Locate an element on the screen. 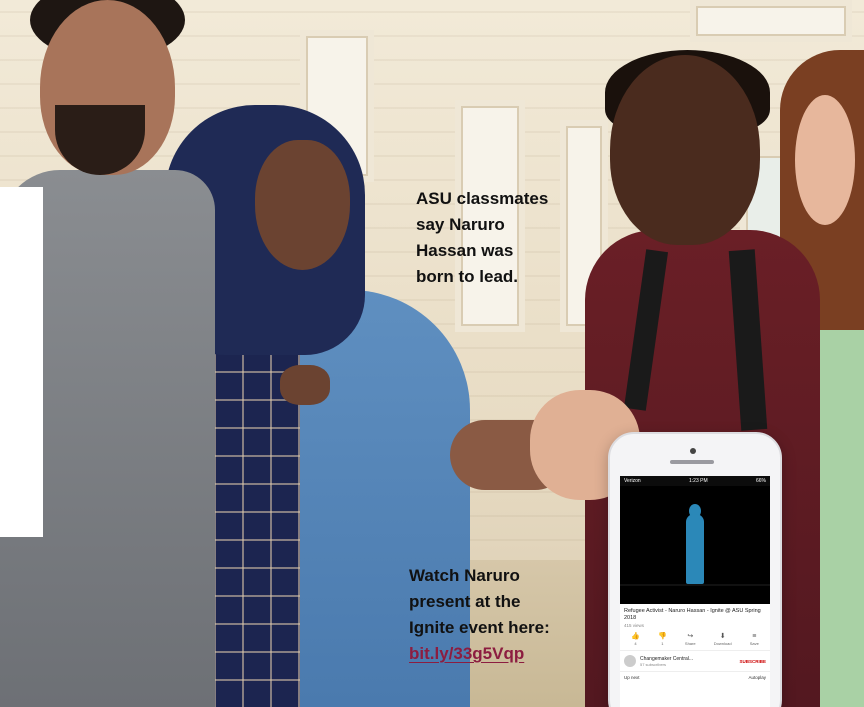 The image size is (864, 707). video-action-label: Download is located at coordinates (722, 643).